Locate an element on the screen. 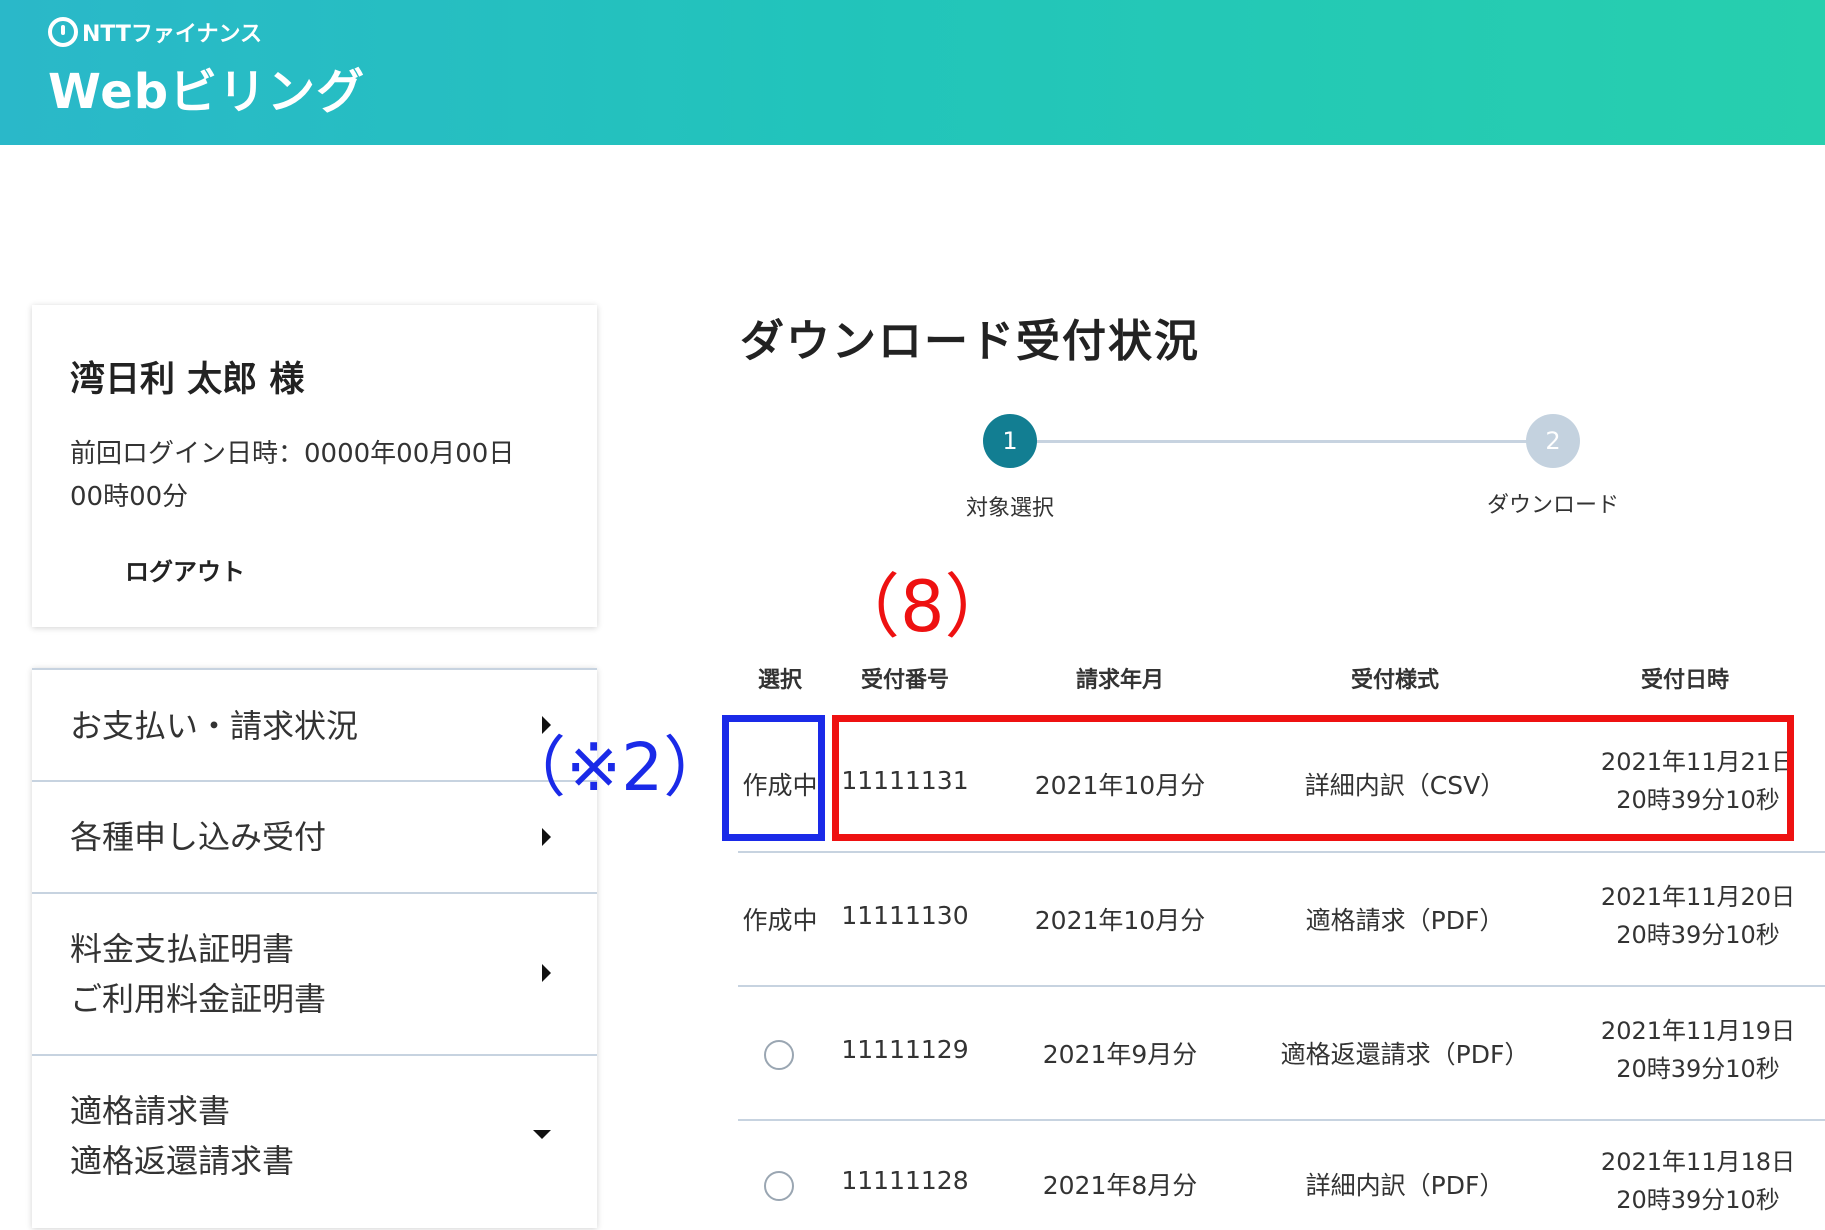 Image resolution: width=1825 pixels, height=1230 pixels. row-status: 作成中 is located at coordinates (780, 920).